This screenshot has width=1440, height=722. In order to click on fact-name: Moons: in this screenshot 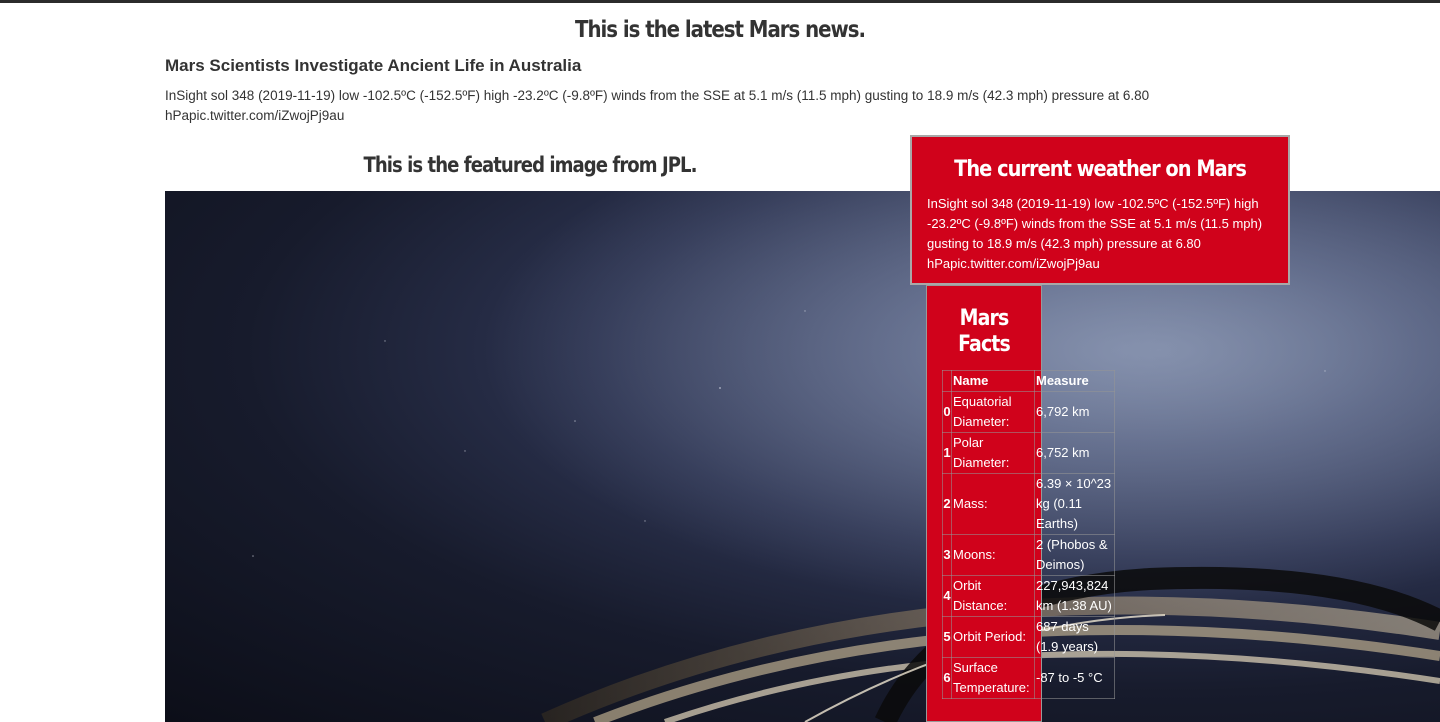, I will do `click(993, 555)`.